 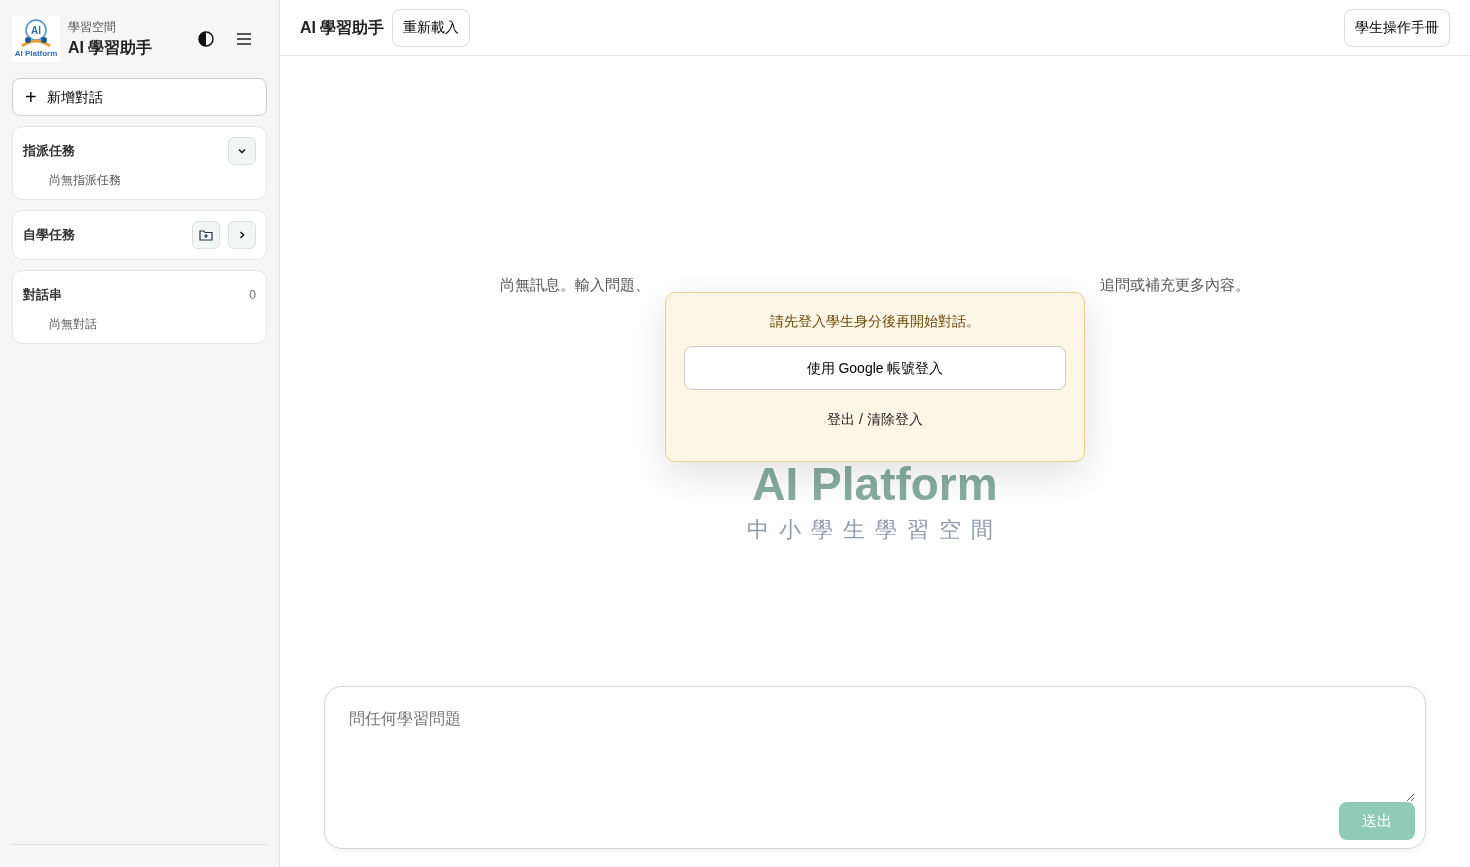 I want to click on google-login-button: 使用 Google 帳號登入, so click(x=875, y=368).